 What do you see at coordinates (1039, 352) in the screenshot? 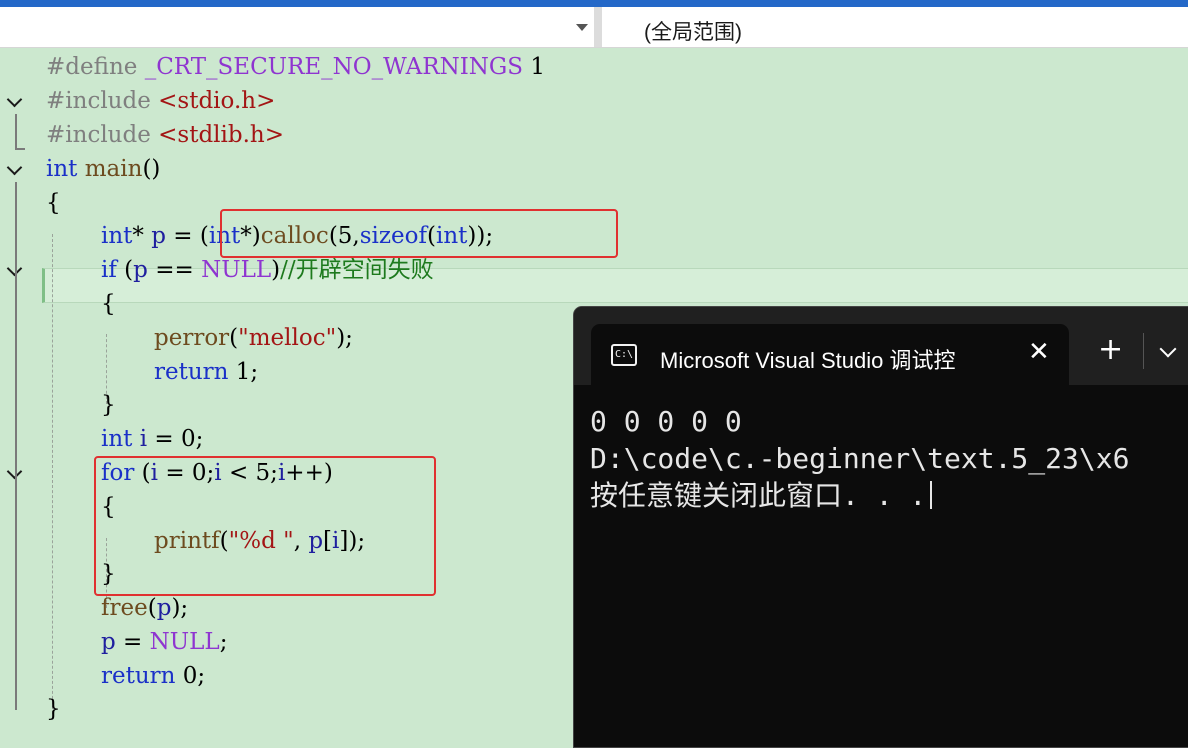
I see `close-icon: ✕` at bounding box center [1039, 352].